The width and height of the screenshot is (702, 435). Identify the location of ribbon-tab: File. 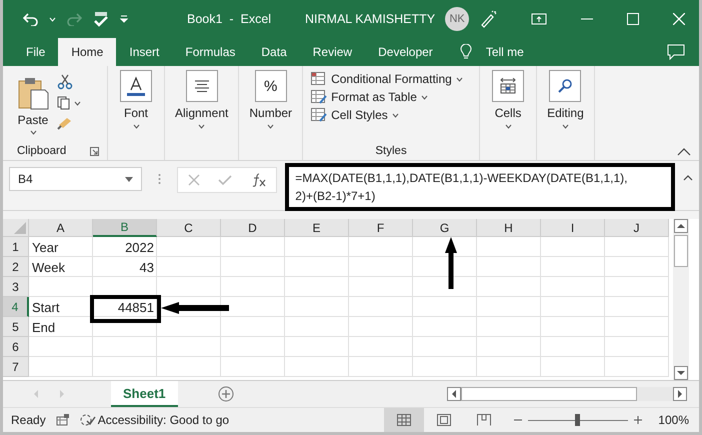
(35, 52).